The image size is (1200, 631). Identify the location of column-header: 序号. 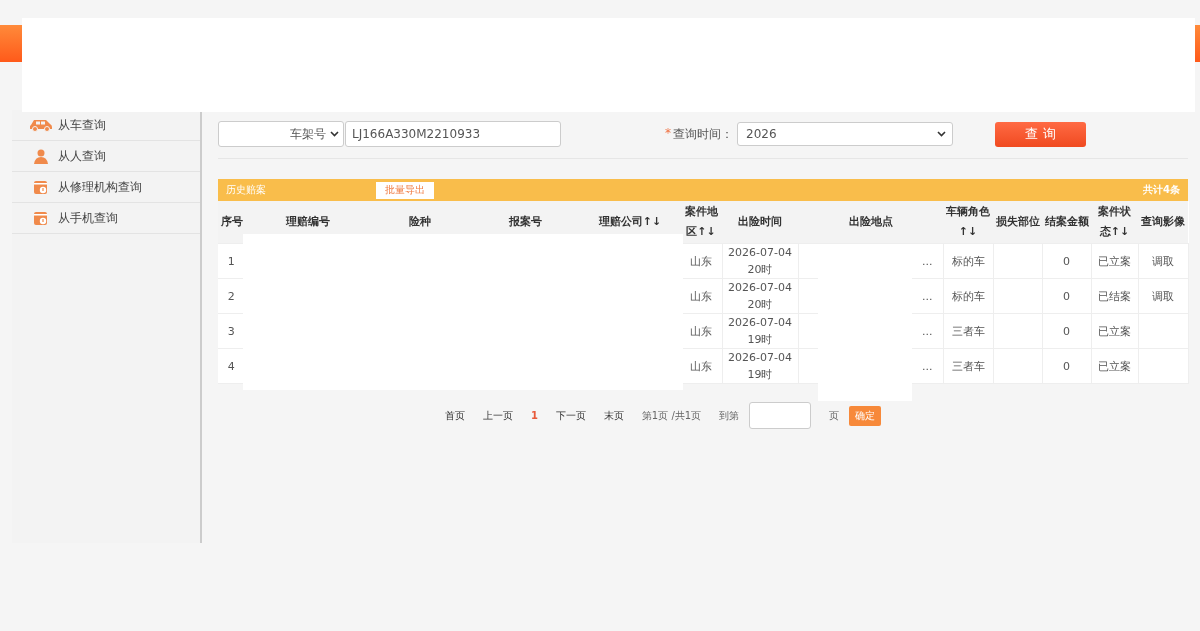
(231, 222).